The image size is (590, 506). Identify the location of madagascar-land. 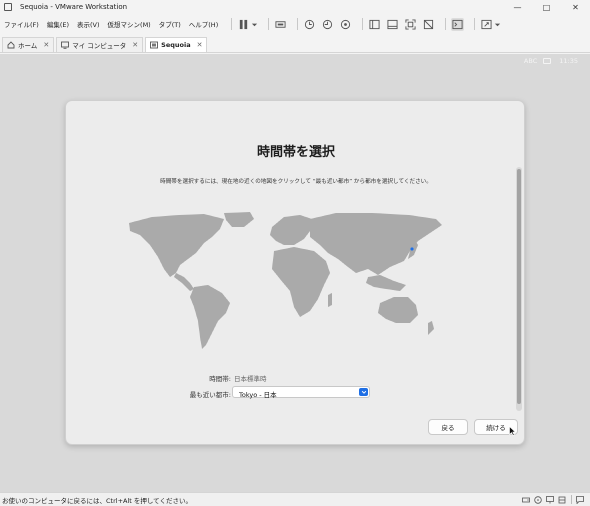
(330, 300).